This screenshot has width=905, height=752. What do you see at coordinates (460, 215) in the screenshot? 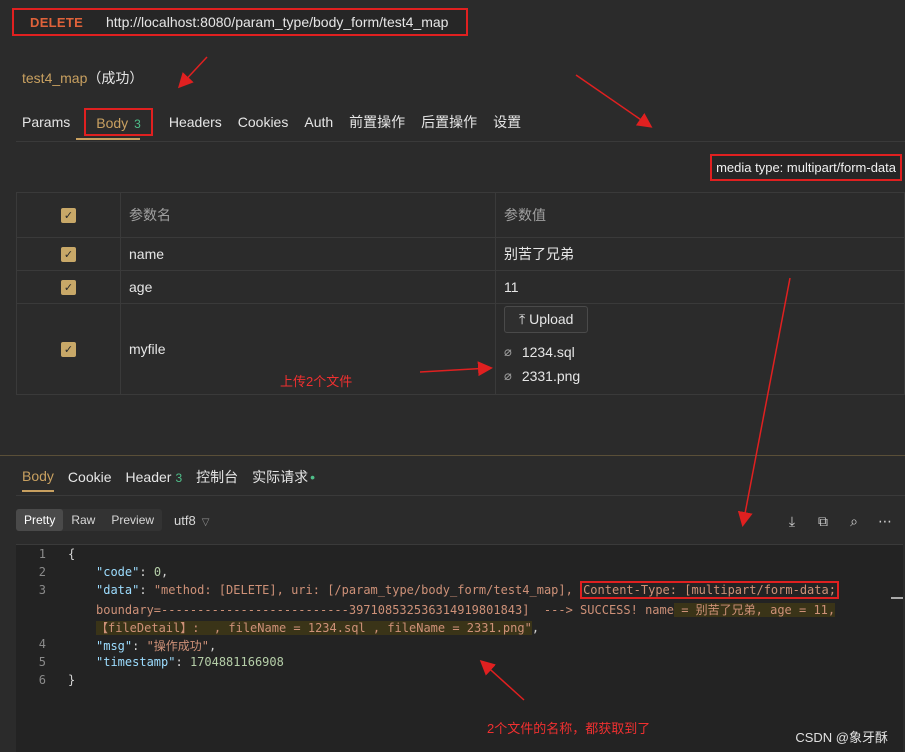
I see `table-header-row: ✓ 参数名 参数值` at bounding box center [460, 215].